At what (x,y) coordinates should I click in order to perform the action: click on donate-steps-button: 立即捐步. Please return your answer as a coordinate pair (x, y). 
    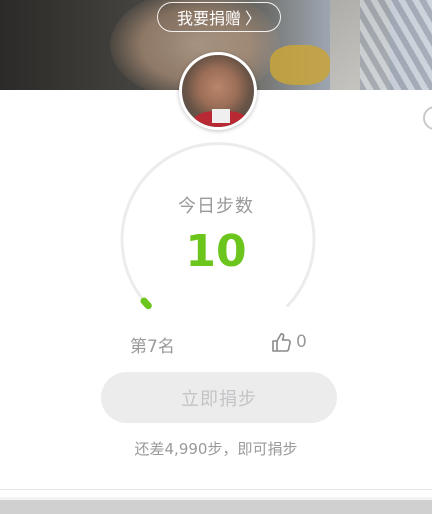
    Looking at the image, I should click on (219, 397).